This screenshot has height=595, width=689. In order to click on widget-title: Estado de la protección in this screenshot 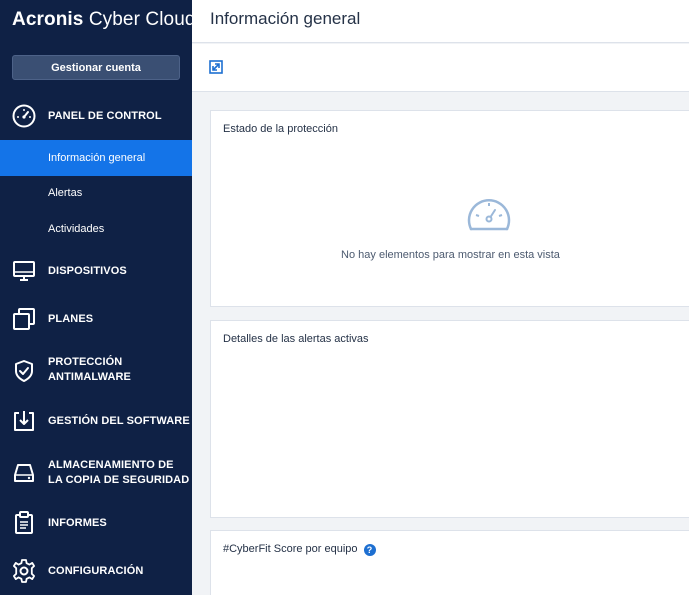, I will do `click(280, 129)`.